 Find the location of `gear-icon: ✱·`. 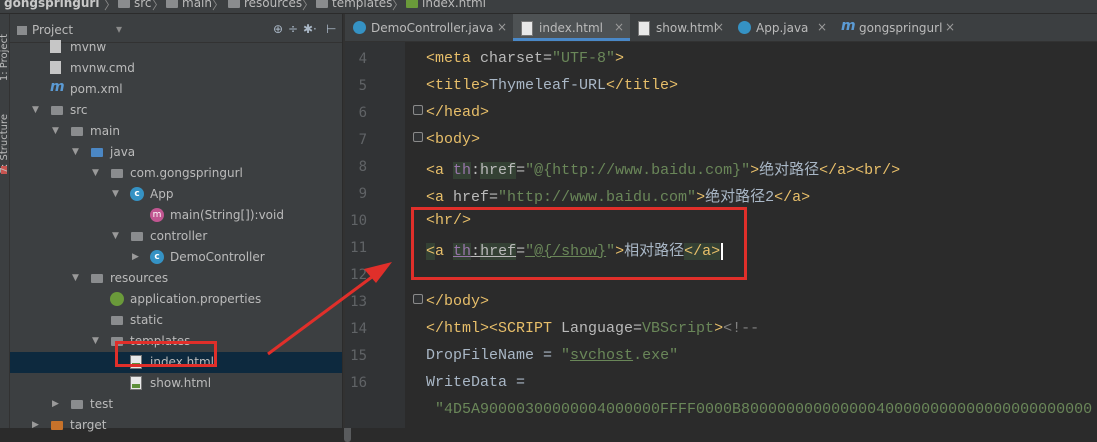

gear-icon: ✱· is located at coordinates (310, 29).